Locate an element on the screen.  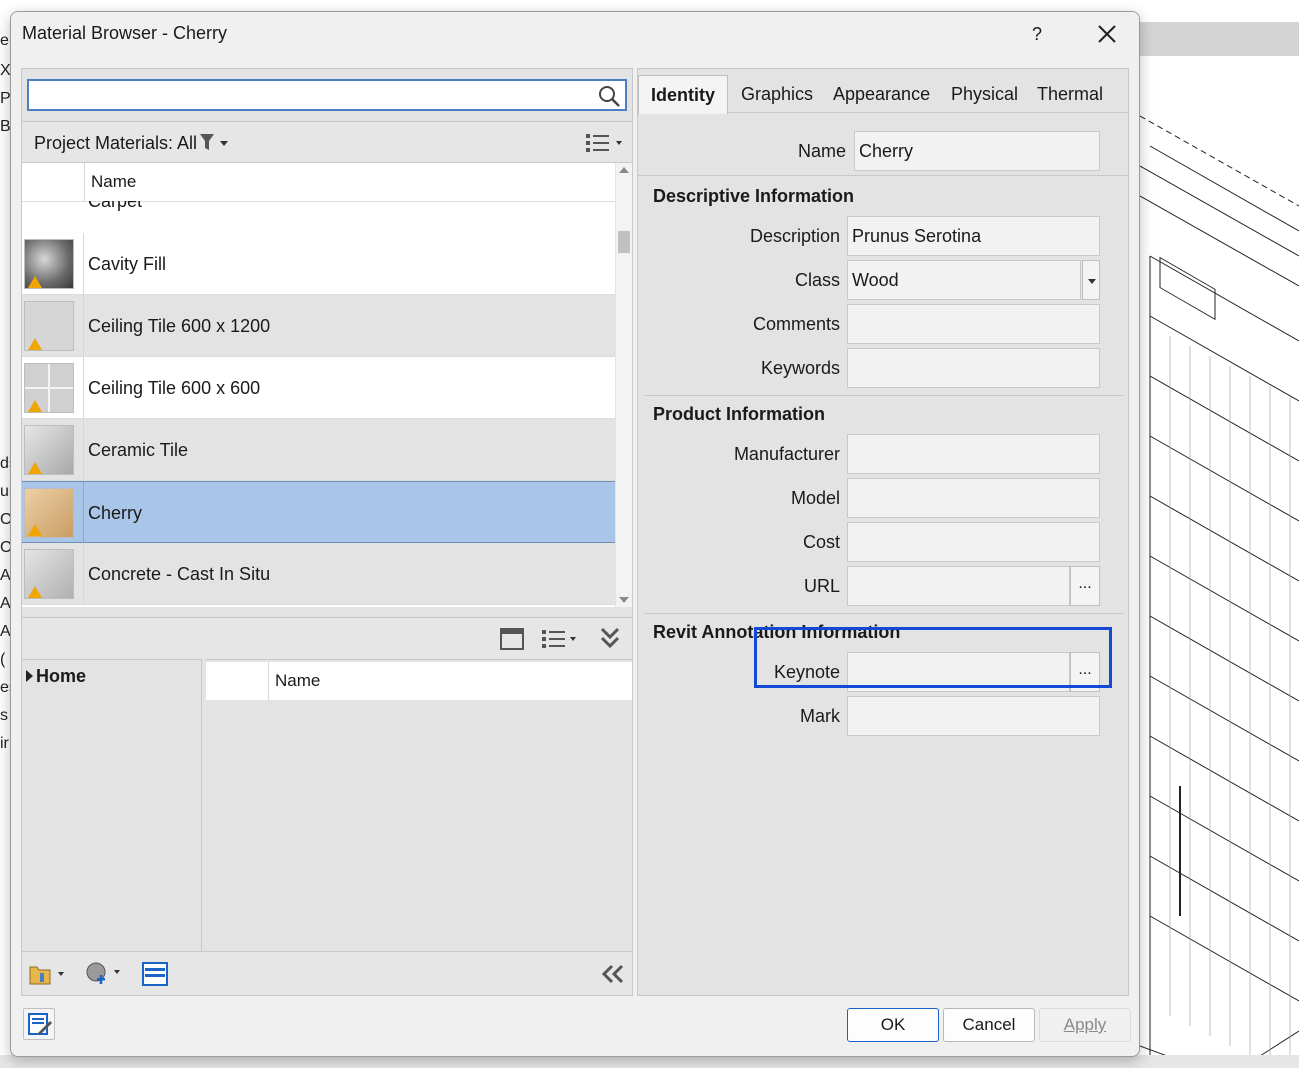
model-label: Model is located at coordinates (815, 498).